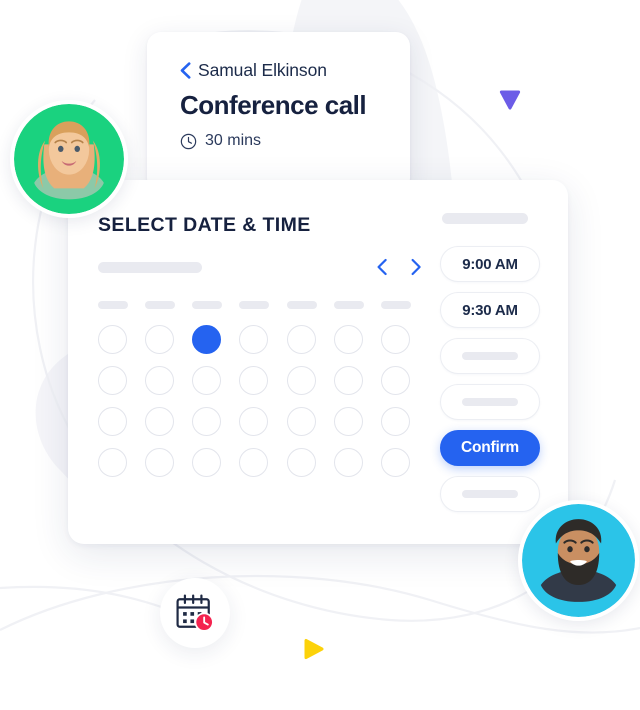 The width and height of the screenshot is (640, 710). Describe the element at coordinates (204, 225) in the screenshot. I see `picker-heading: SELECT DATE & TIME` at that location.